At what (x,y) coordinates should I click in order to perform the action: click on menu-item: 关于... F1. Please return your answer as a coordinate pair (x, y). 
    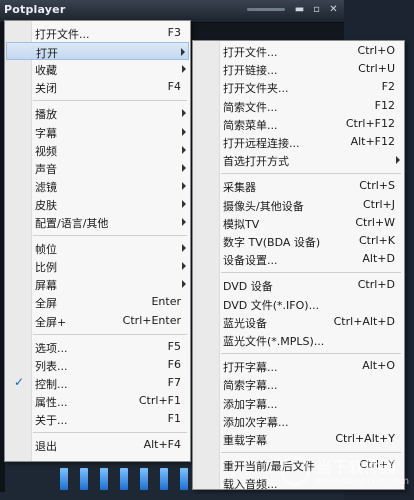
    Looking at the image, I should click on (97, 419).